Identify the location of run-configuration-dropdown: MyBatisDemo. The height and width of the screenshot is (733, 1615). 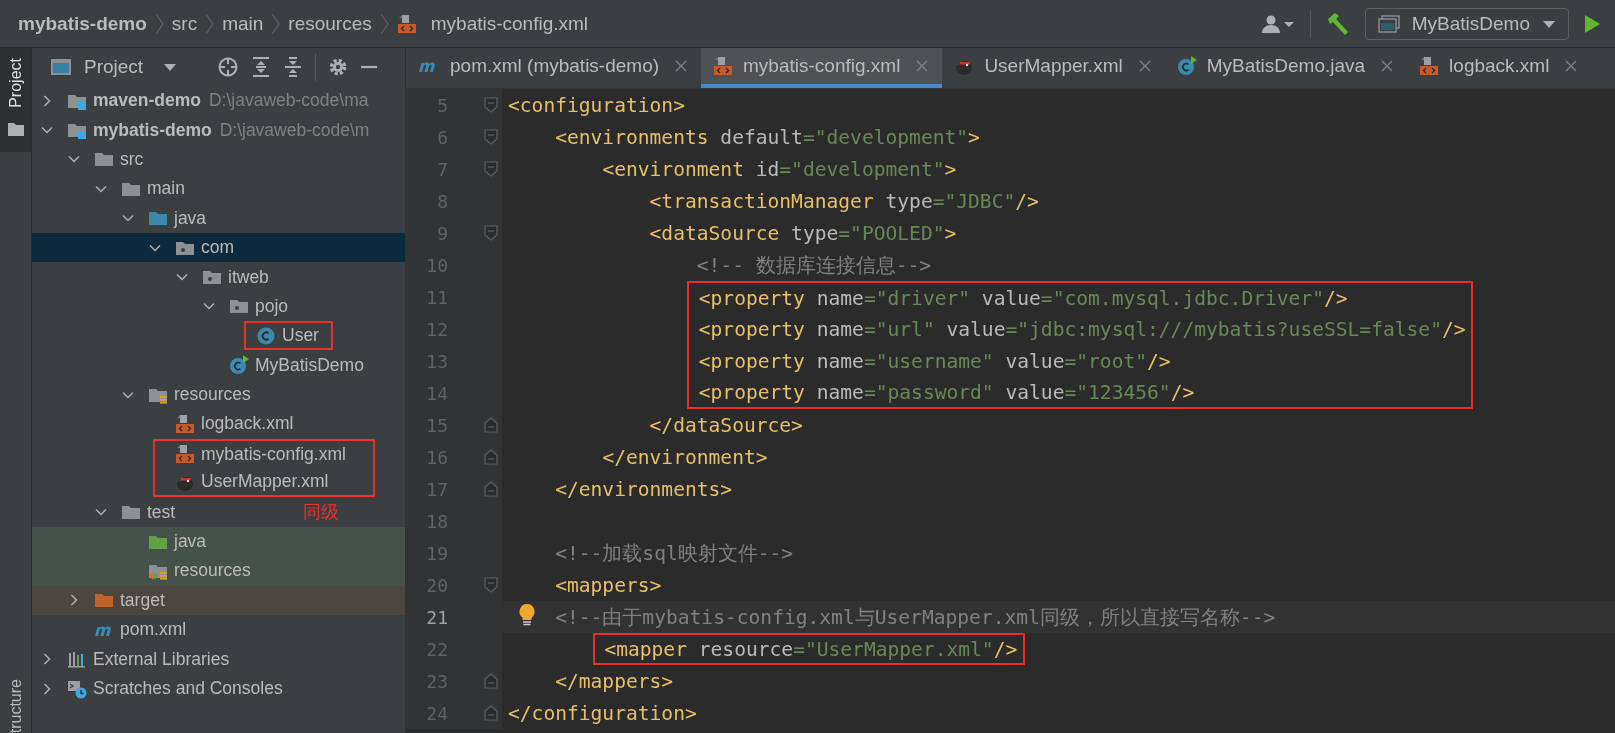
(1466, 23).